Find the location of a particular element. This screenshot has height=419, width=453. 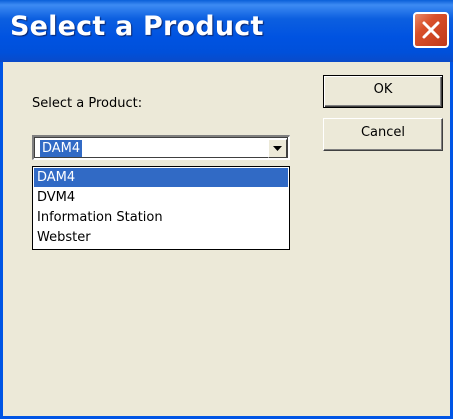

list-item-webster: Webster is located at coordinates (161, 237).